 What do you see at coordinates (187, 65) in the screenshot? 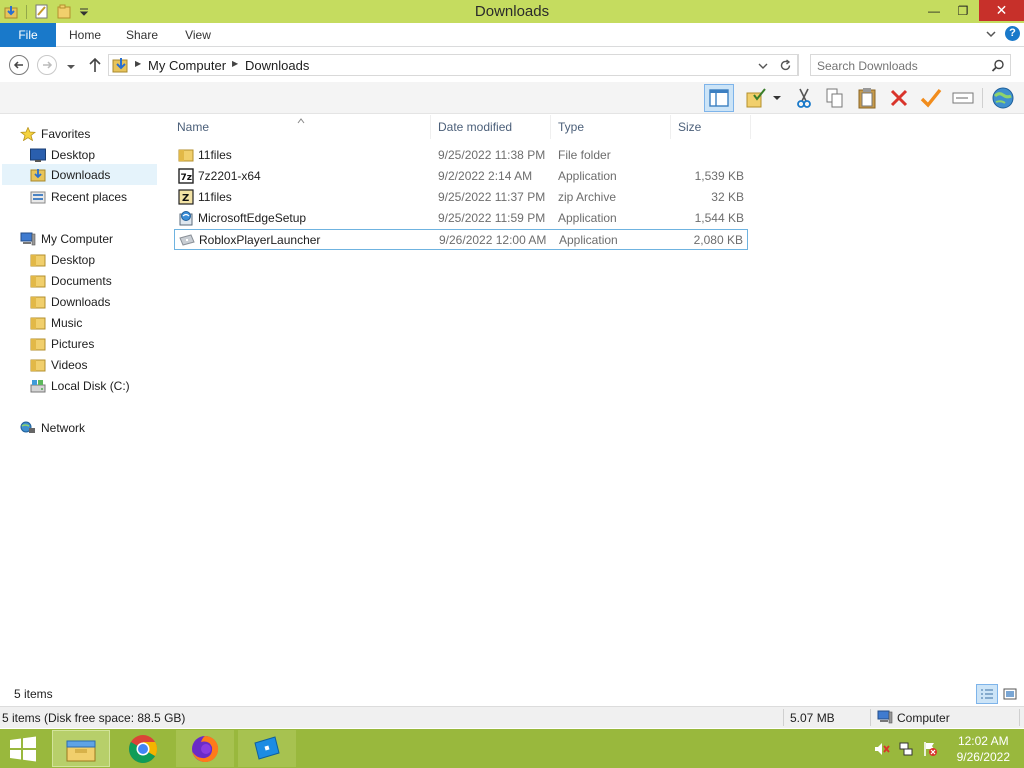
I see `breadcrumb-my-computer: My Computer` at bounding box center [187, 65].